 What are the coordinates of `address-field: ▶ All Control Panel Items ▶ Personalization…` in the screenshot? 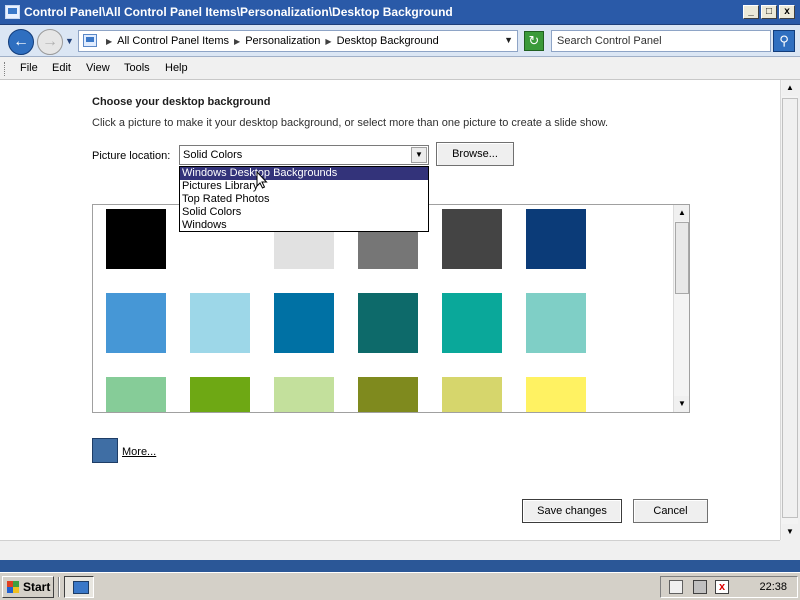 It's located at (298, 41).